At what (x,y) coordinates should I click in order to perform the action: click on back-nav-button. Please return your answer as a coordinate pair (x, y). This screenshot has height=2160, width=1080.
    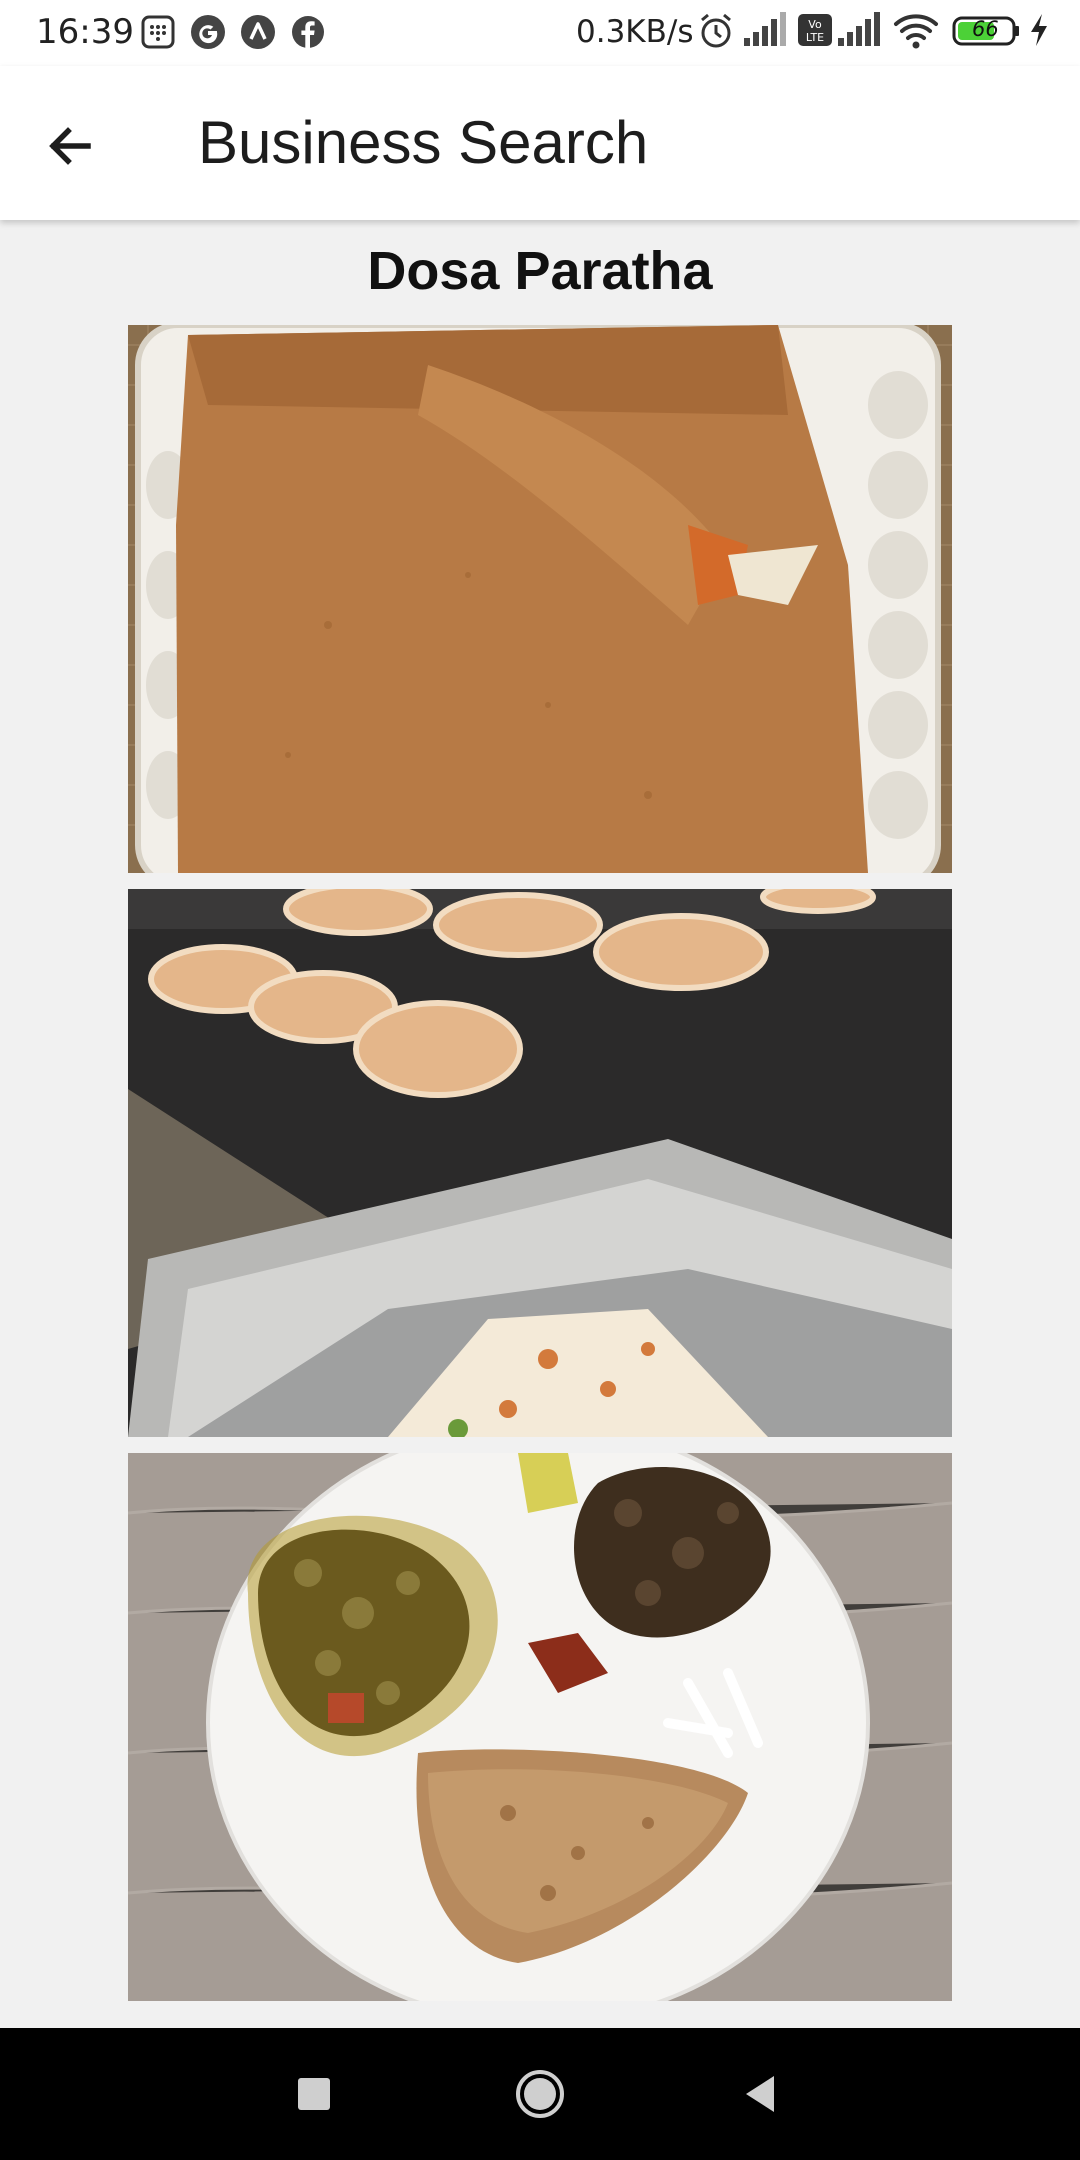
    Looking at the image, I should click on (760, 2096).